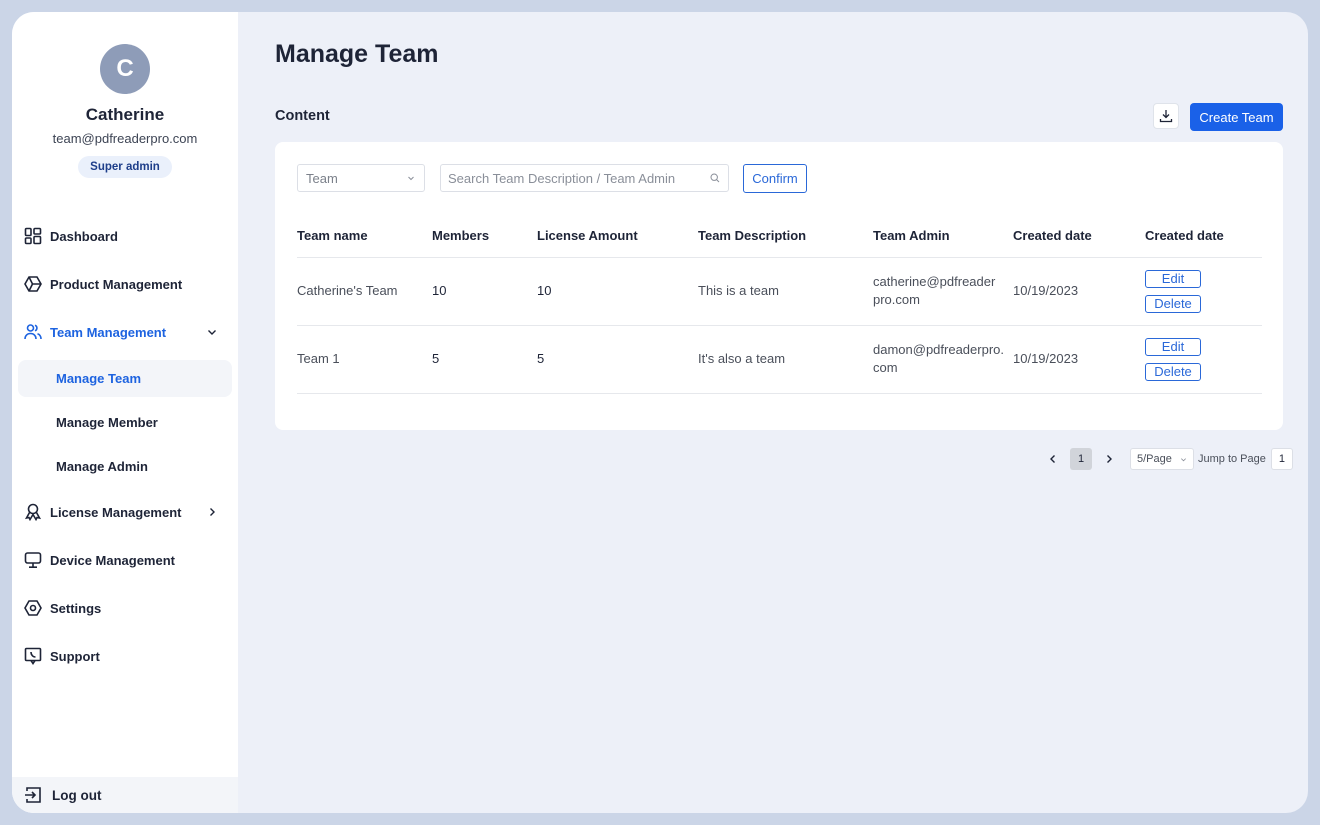 This screenshot has width=1320, height=825. What do you see at coordinates (125, 236) in the screenshot?
I see `sidebar-item-dashboard: Dashboard` at bounding box center [125, 236].